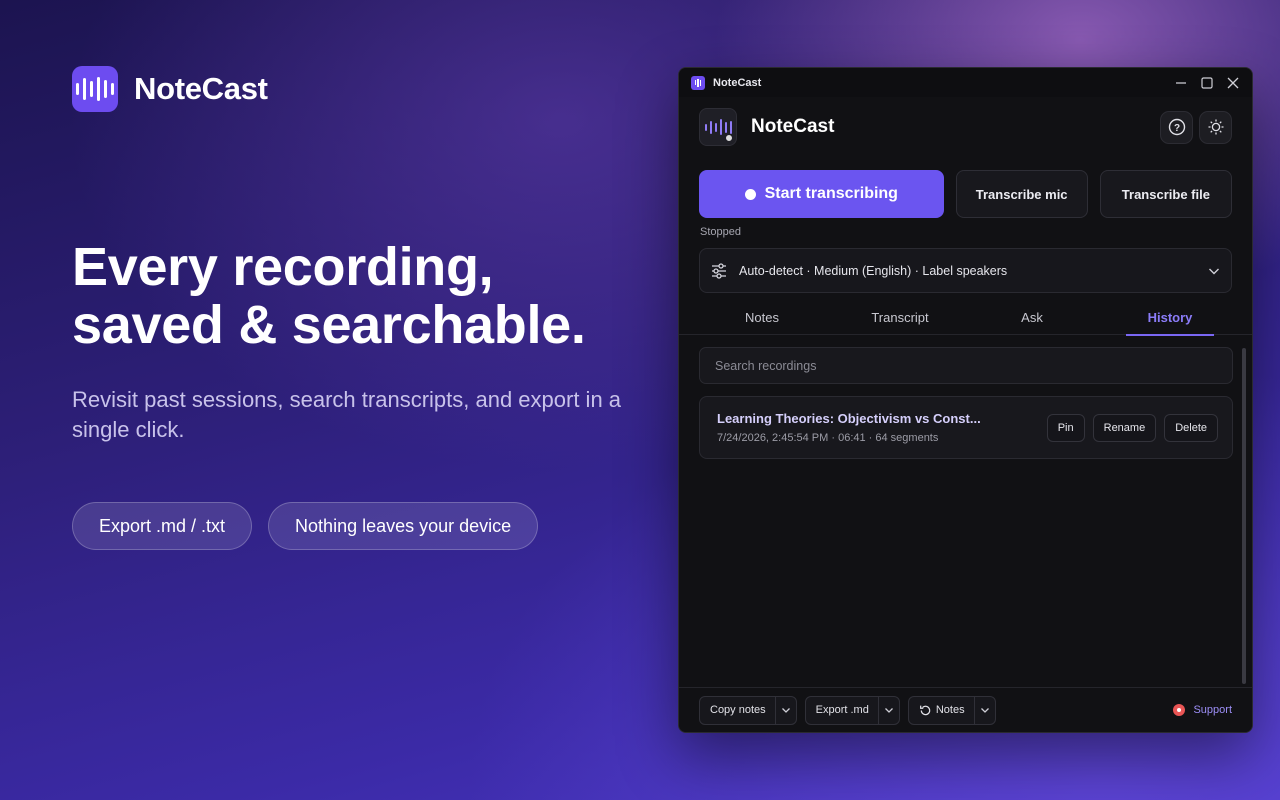 The image size is (1280, 800). What do you see at coordinates (719, 270) in the screenshot?
I see `sliders-icon` at bounding box center [719, 270].